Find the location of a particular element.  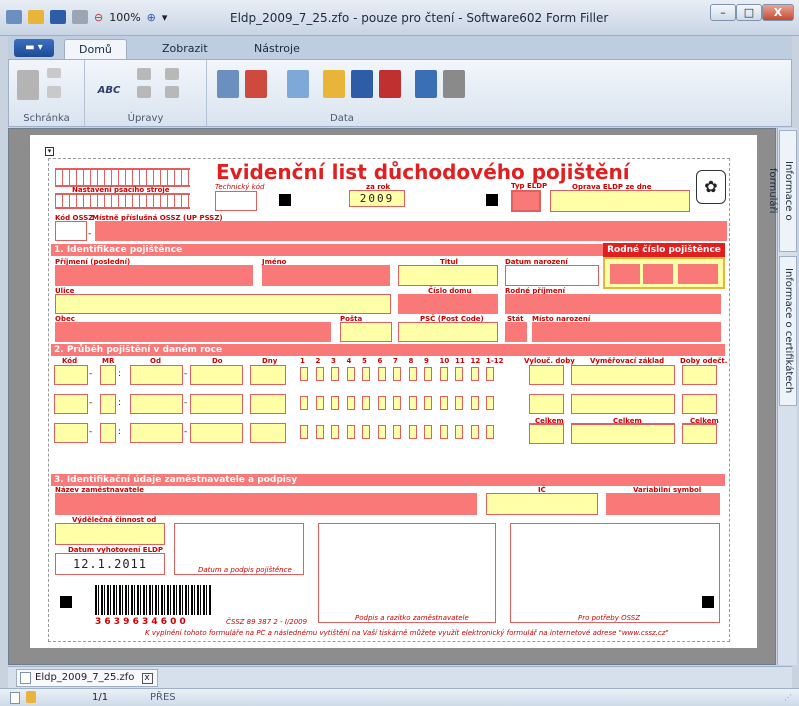

postcode-field is located at coordinates (448, 332).